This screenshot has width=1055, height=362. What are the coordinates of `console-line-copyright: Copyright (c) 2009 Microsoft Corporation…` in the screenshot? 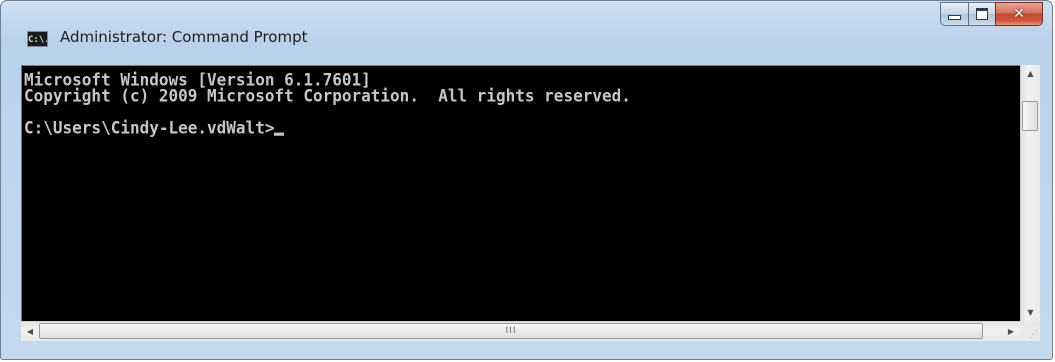 It's located at (327, 95).